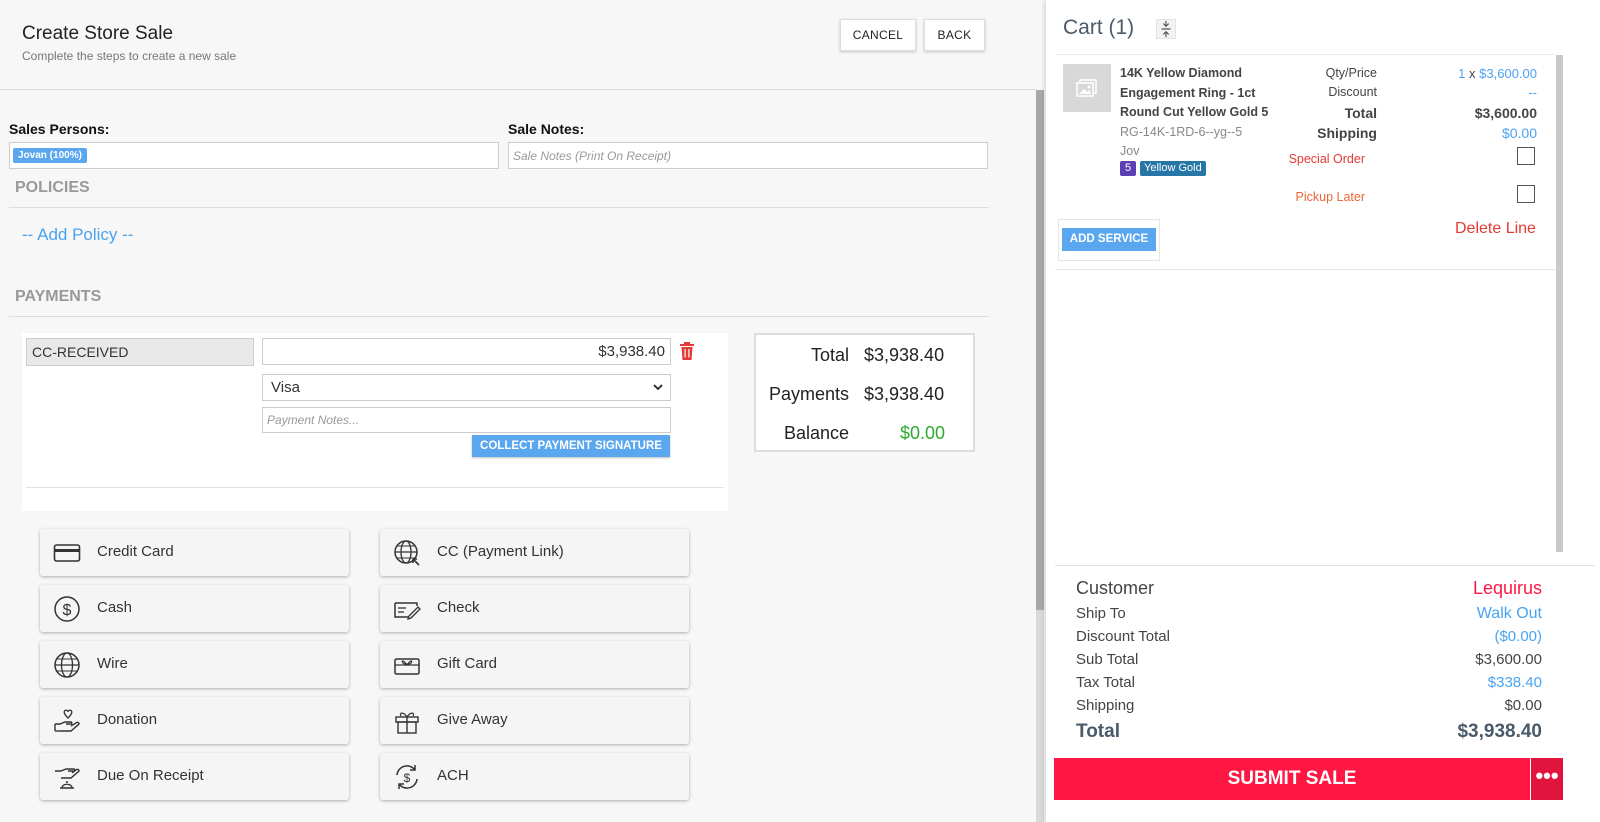 The width and height of the screenshot is (1600, 822). Describe the element at coordinates (1352, 92) in the screenshot. I see `discount-label: Discount` at that location.